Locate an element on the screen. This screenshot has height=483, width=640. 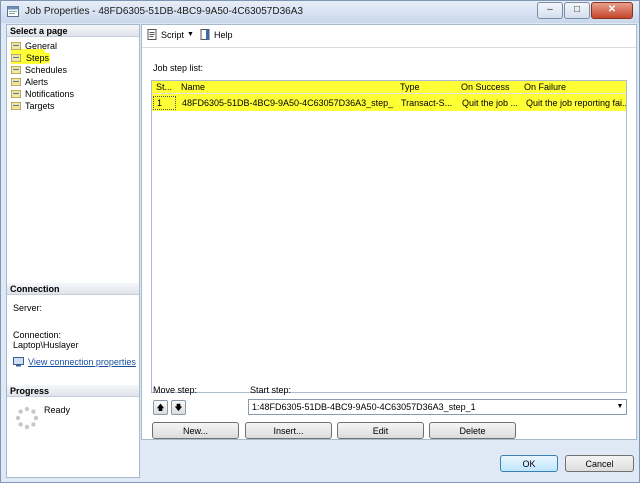
connection-header: Connection is located at coordinates (73, 289).